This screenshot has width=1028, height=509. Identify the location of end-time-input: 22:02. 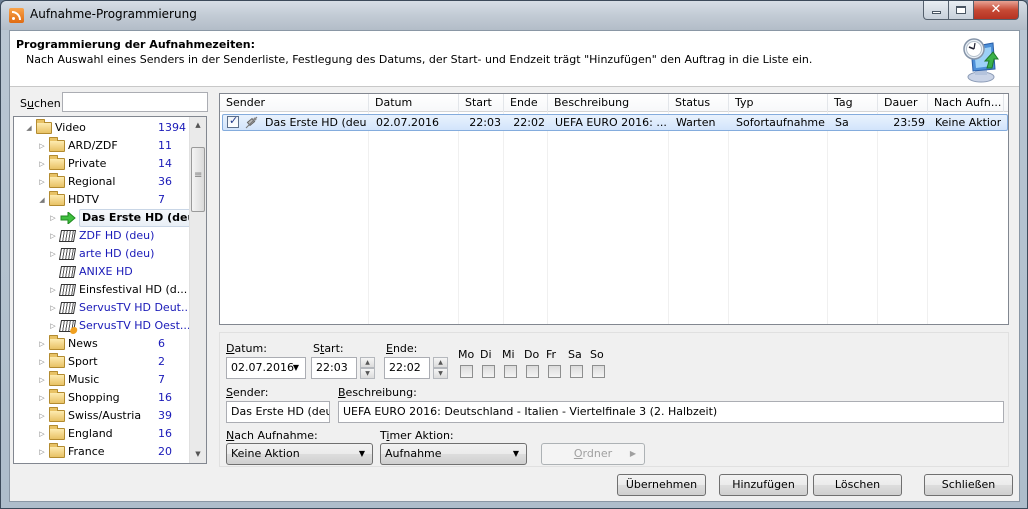
(407, 368).